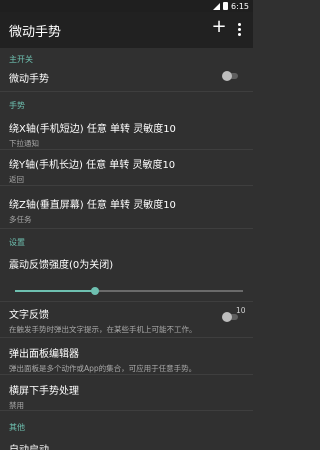  I want to click on pref-autostart: 自动启动, so click(127, 445).